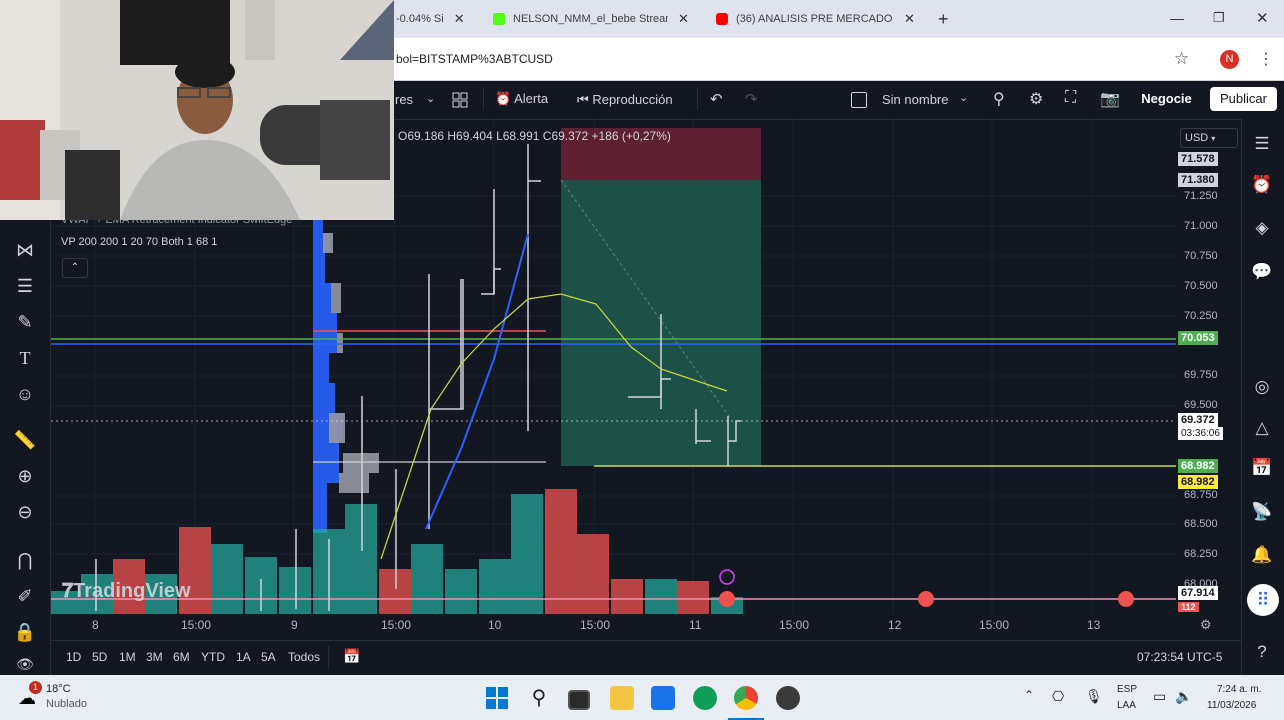  What do you see at coordinates (943, 19) in the screenshot?
I see `new-tab-button: +` at bounding box center [943, 19].